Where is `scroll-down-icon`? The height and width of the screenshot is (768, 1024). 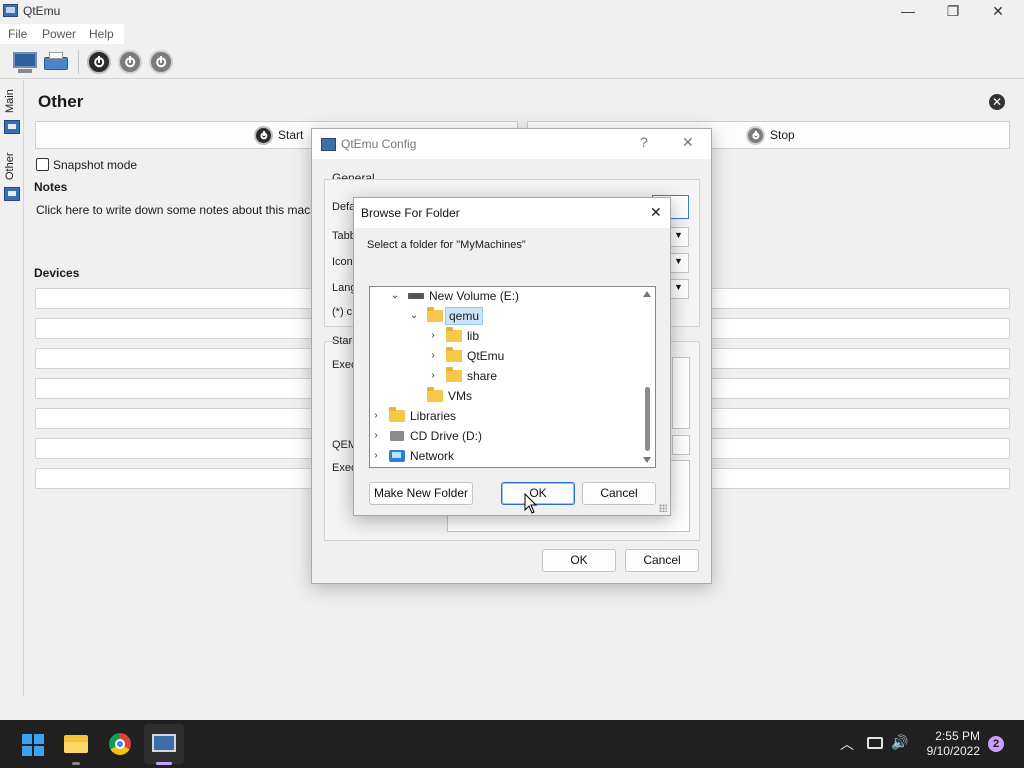 scroll-down-icon is located at coordinates (647, 460).